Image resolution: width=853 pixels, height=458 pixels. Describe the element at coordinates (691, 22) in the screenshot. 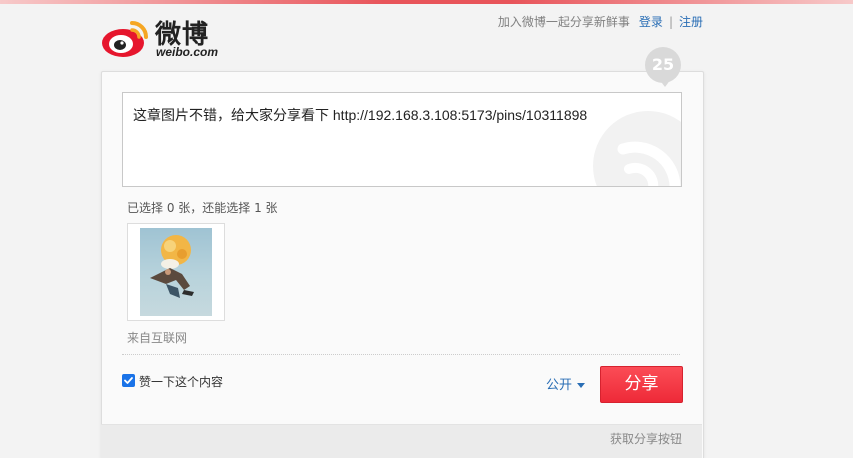

I see `register-link: 注册` at that location.